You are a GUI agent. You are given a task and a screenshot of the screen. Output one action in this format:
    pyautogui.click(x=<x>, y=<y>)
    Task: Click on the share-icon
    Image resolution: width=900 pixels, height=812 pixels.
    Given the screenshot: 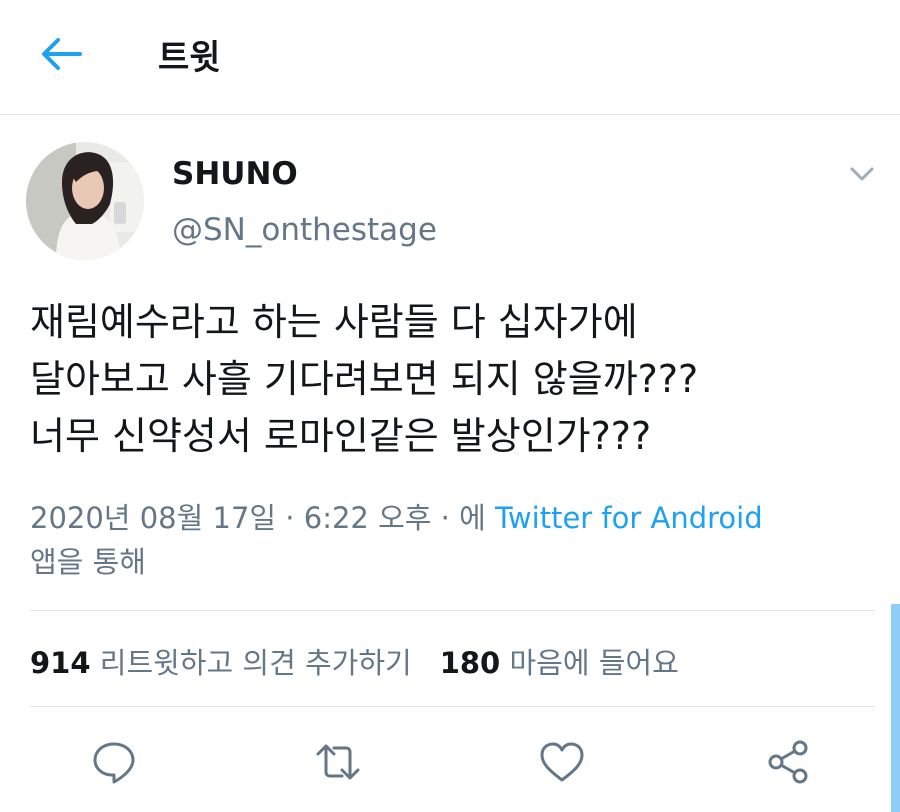 What is the action you would take?
    pyautogui.click(x=788, y=762)
    